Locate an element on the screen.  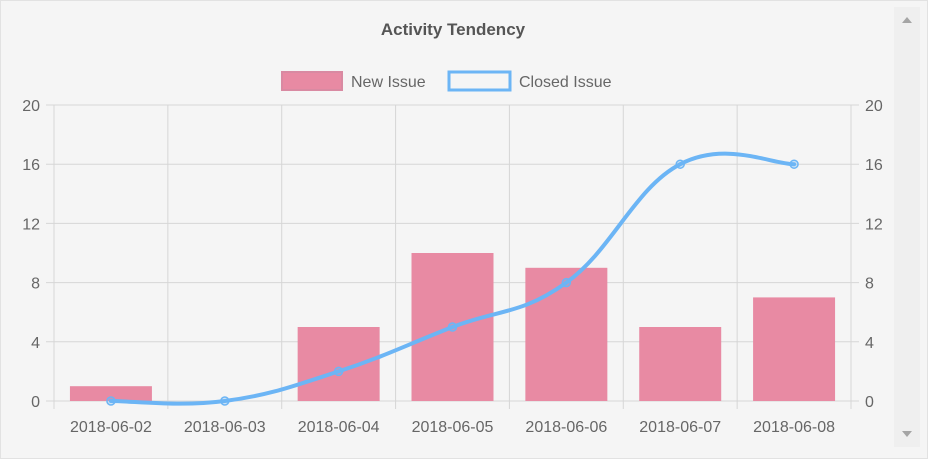
y-tick-label-right: 20 is located at coordinates (874, 106).